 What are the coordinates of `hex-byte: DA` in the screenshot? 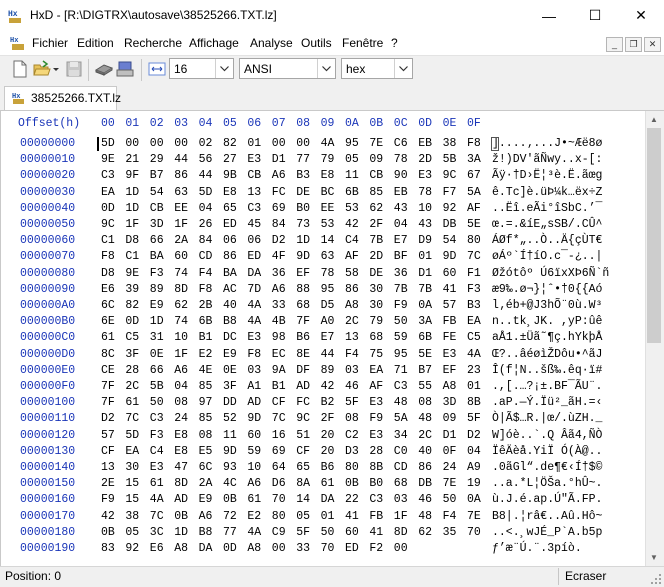 It's located at (256, 273).